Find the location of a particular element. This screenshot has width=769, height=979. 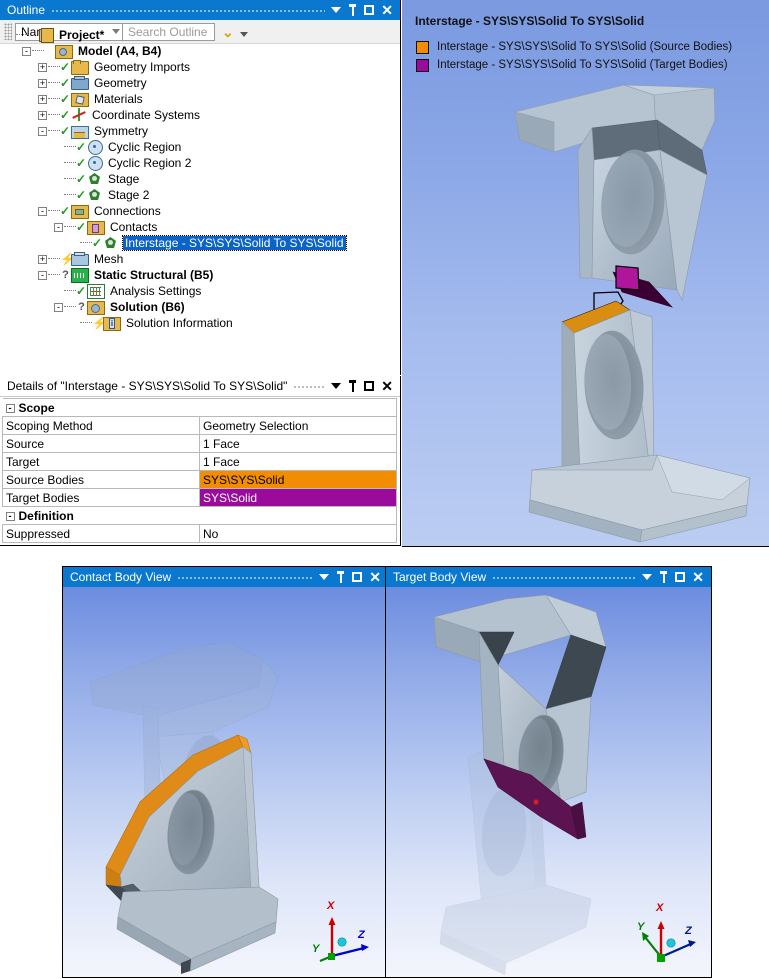

details-row: Source 1 Face is located at coordinates (199, 443).